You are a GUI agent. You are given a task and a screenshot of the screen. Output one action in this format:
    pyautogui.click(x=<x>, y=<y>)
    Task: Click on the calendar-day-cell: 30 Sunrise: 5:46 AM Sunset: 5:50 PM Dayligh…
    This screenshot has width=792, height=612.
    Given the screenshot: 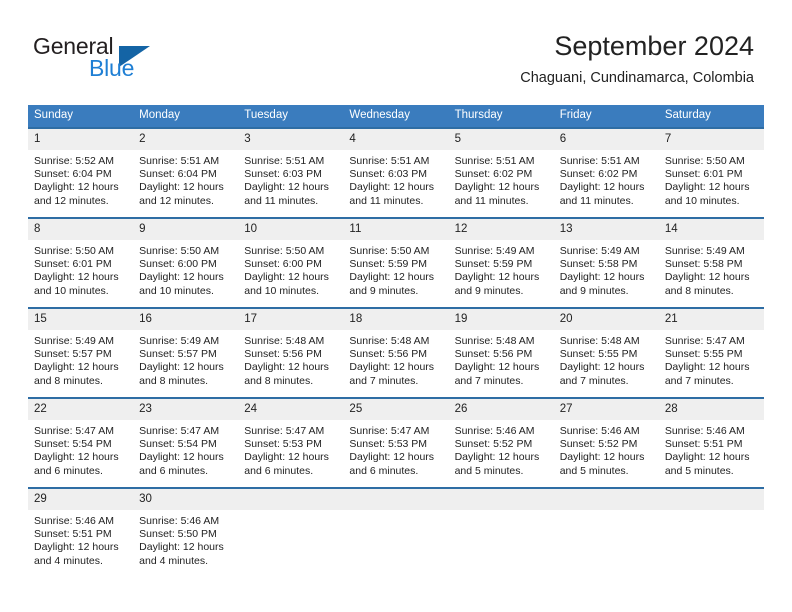 What is the action you would take?
    pyautogui.click(x=186, y=532)
    